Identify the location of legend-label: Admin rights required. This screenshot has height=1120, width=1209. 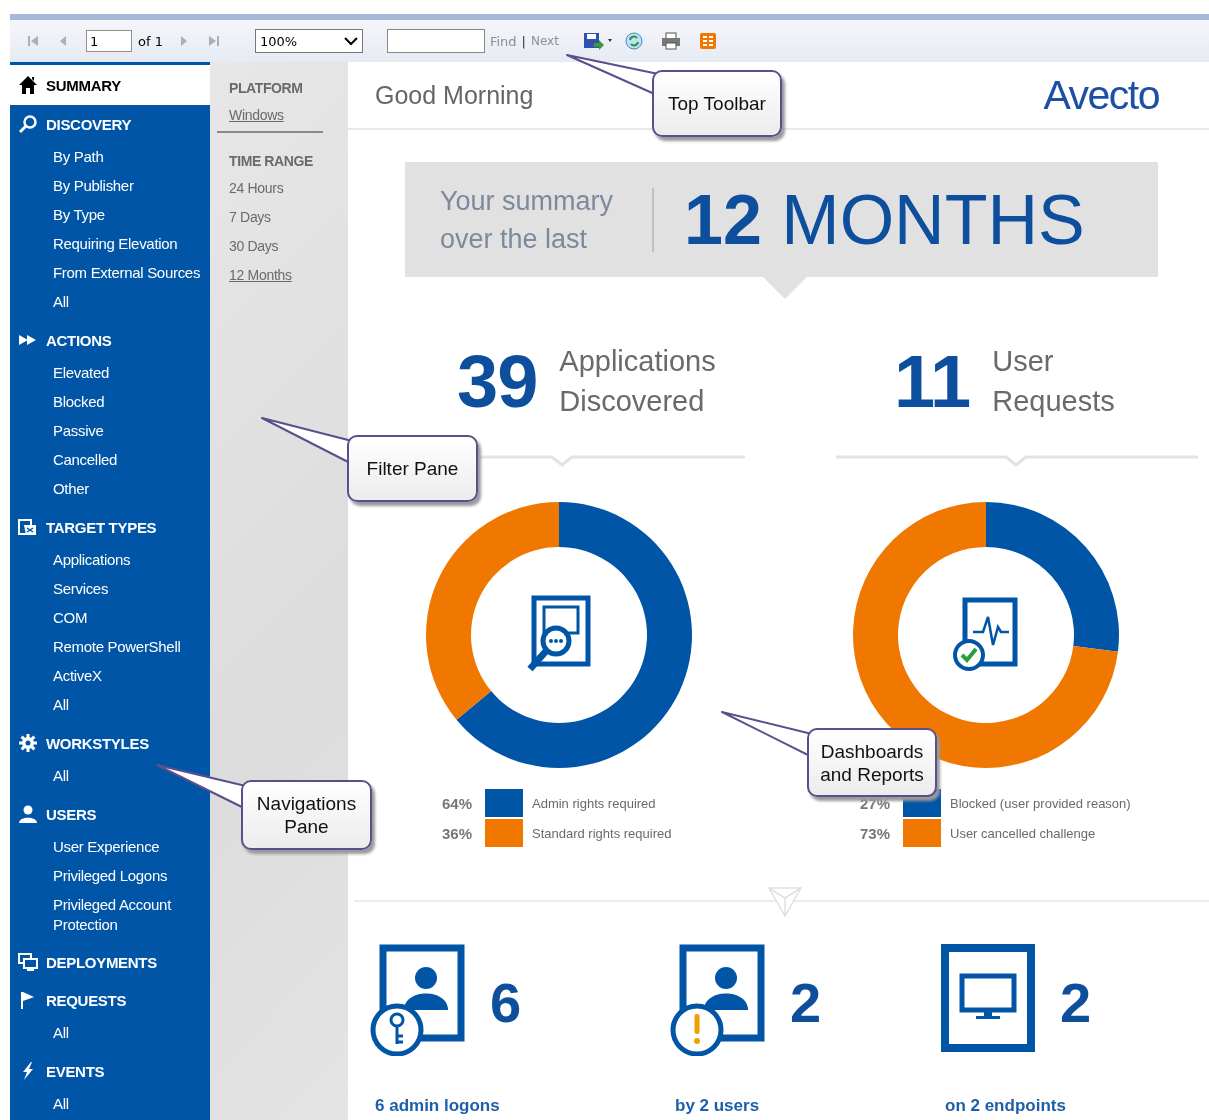
(594, 803).